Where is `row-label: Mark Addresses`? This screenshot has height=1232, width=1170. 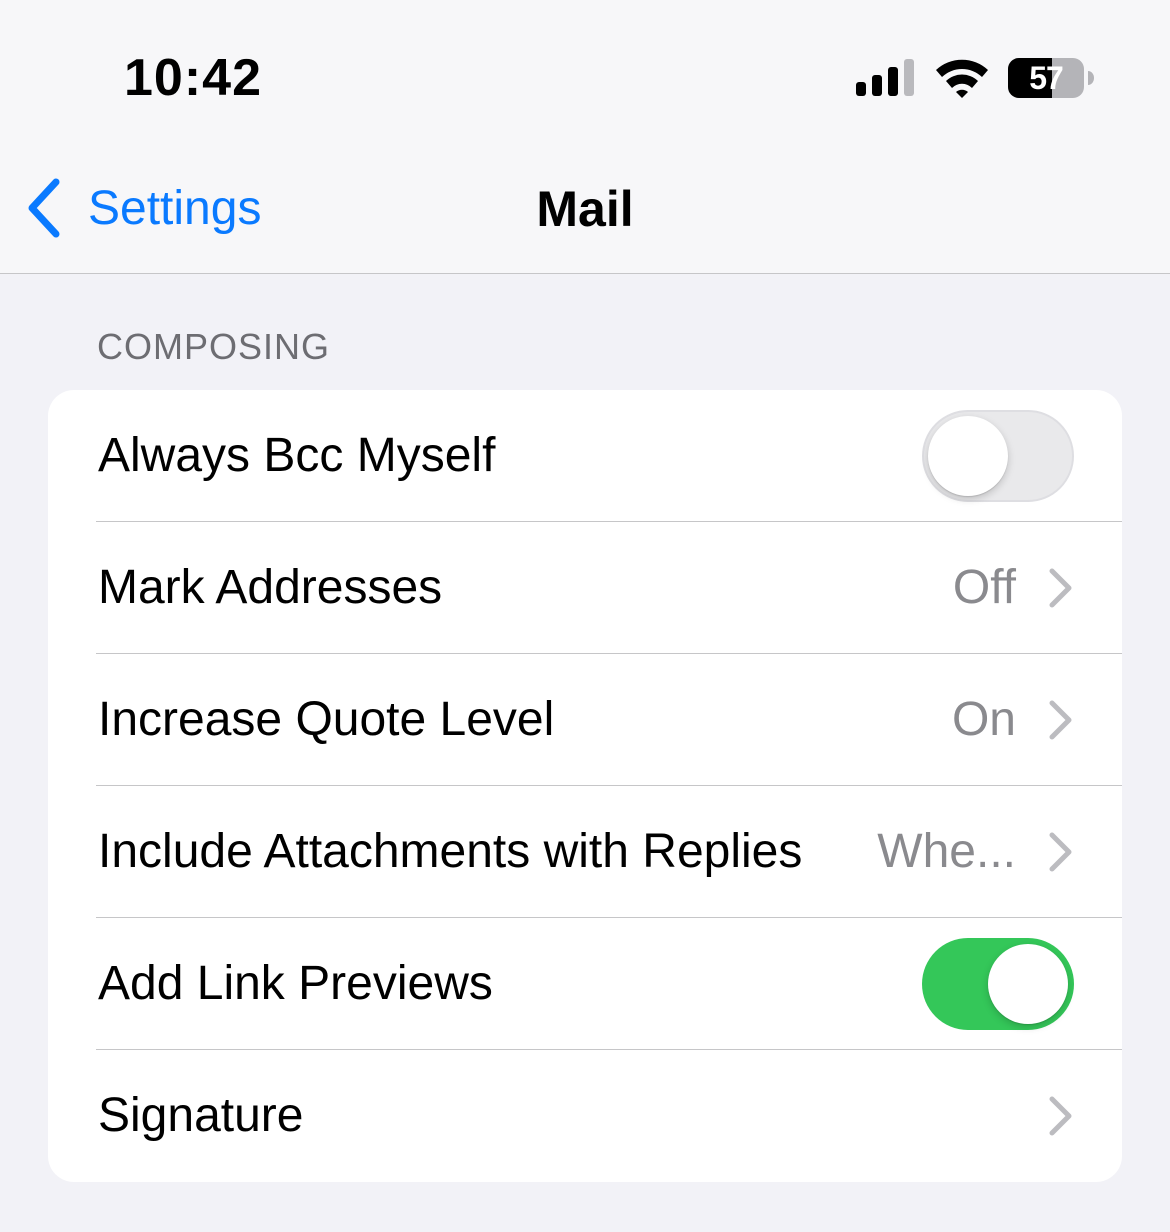 row-label: Mark Addresses is located at coordinates (270, 587).